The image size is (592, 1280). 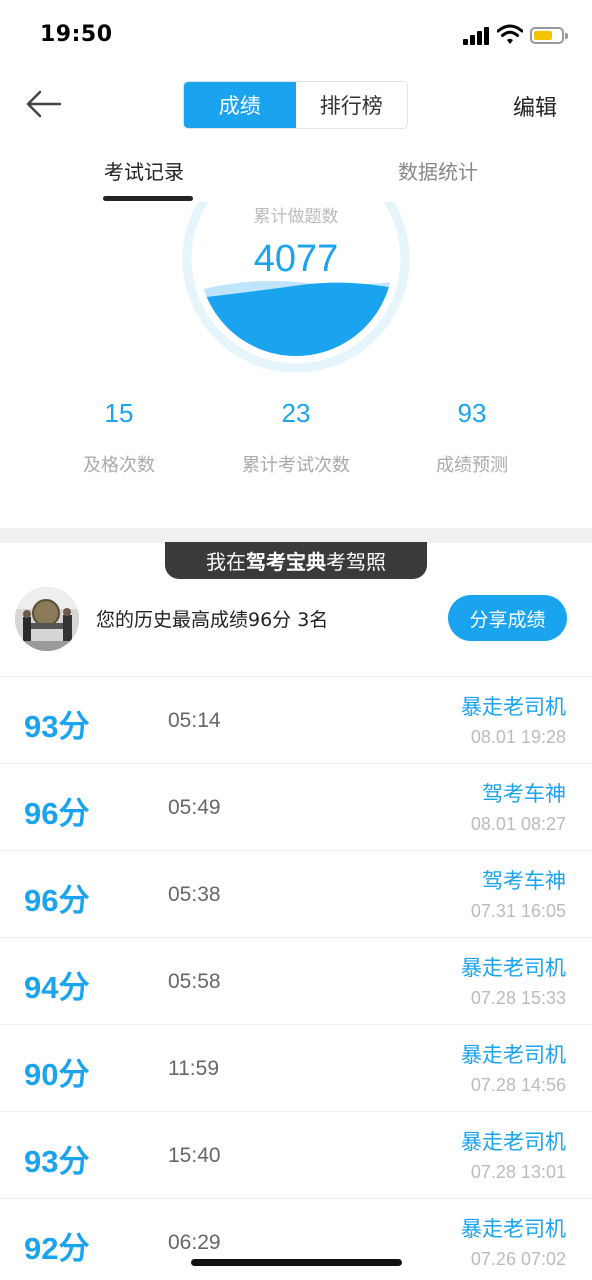 What do you see at coordinates (226, 562) in the screenshot?
I see `promo-prefix: 我在` at bounding box center [226, 562].